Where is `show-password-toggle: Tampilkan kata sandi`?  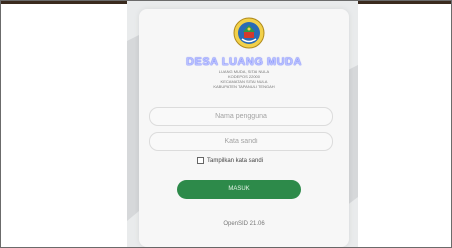
show-password-toggle: Tampilkan kata sandi is located at coordinates (230, 160).